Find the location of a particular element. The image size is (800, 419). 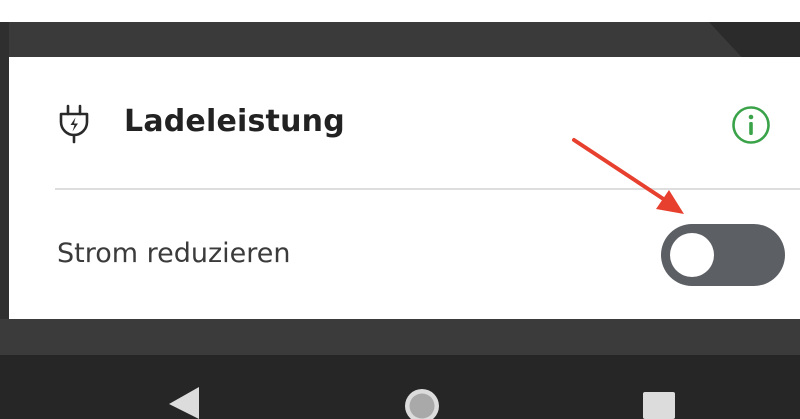

toggle-knob is located at coordinates (692, 255).